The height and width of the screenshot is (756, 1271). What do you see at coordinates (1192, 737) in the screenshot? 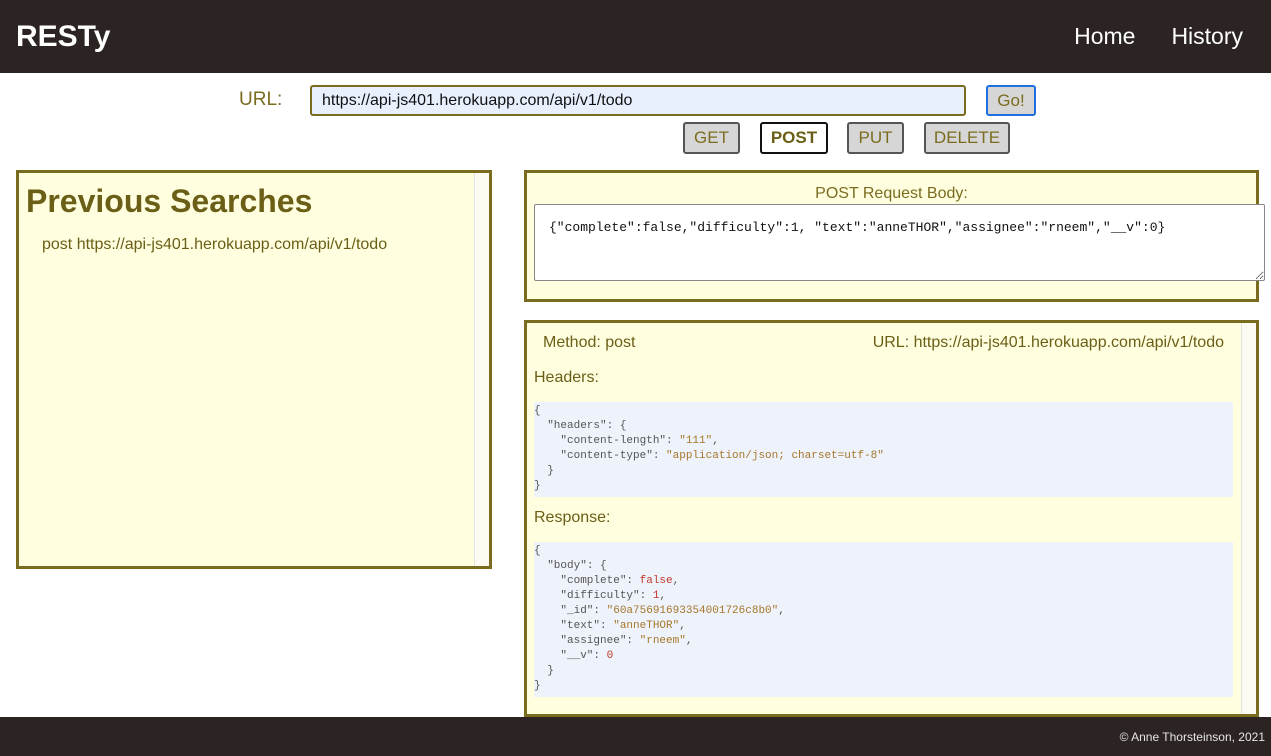
I see `footer-copyright: © Anne Thorsteinson, 2021` at bounding box center [1192, 737].